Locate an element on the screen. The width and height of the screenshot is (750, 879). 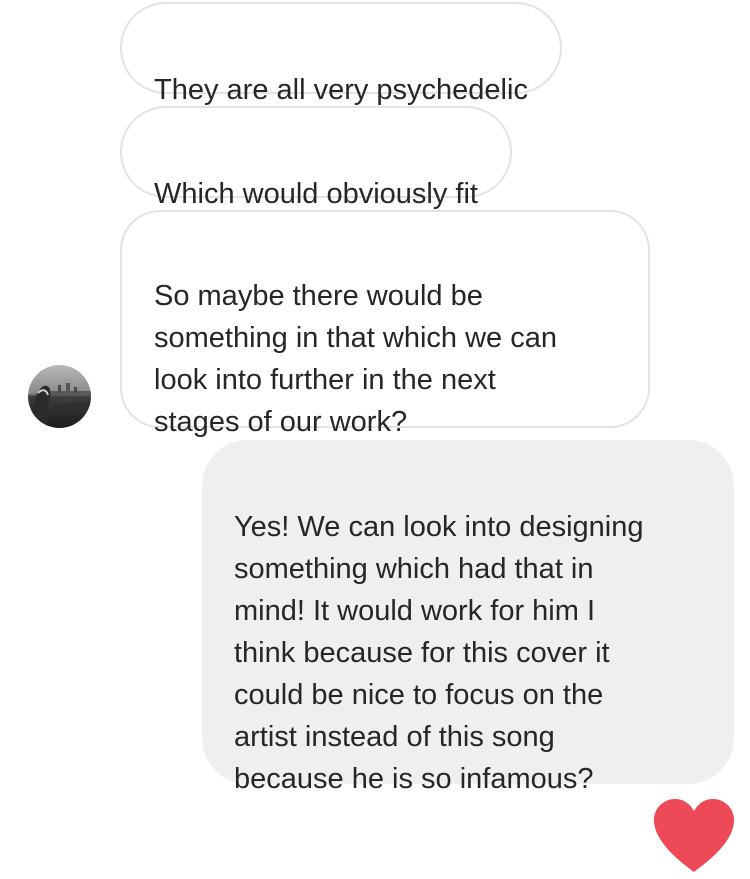
message-text: Which would obviously fit is located at coordinates (316, 194).